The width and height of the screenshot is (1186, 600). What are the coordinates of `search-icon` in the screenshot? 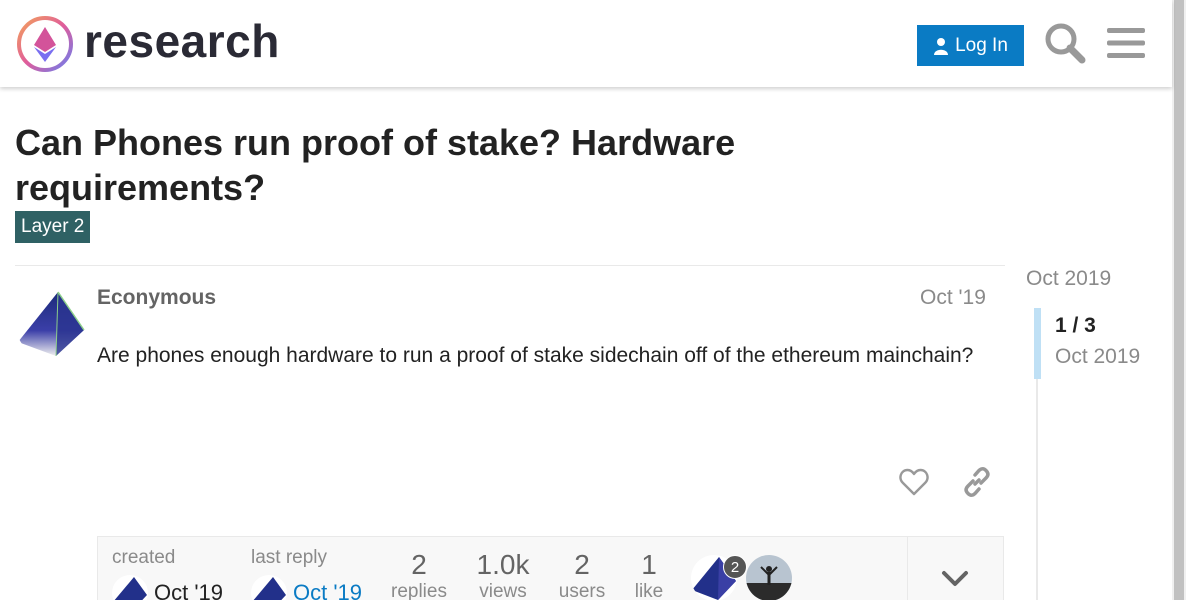 It's located at (1065, 43).